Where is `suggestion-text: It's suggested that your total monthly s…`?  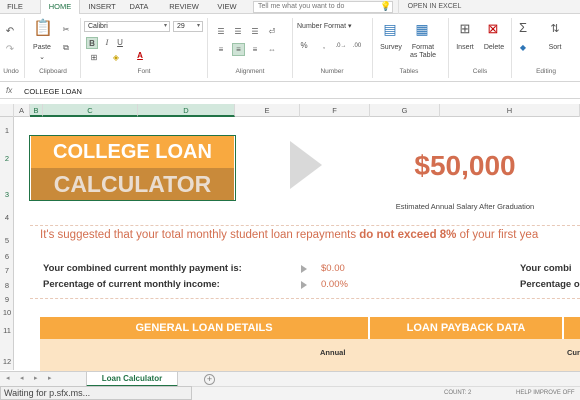 suggestion-text: It's suggested that your total monthly s… is located at coordinates (289, 235).